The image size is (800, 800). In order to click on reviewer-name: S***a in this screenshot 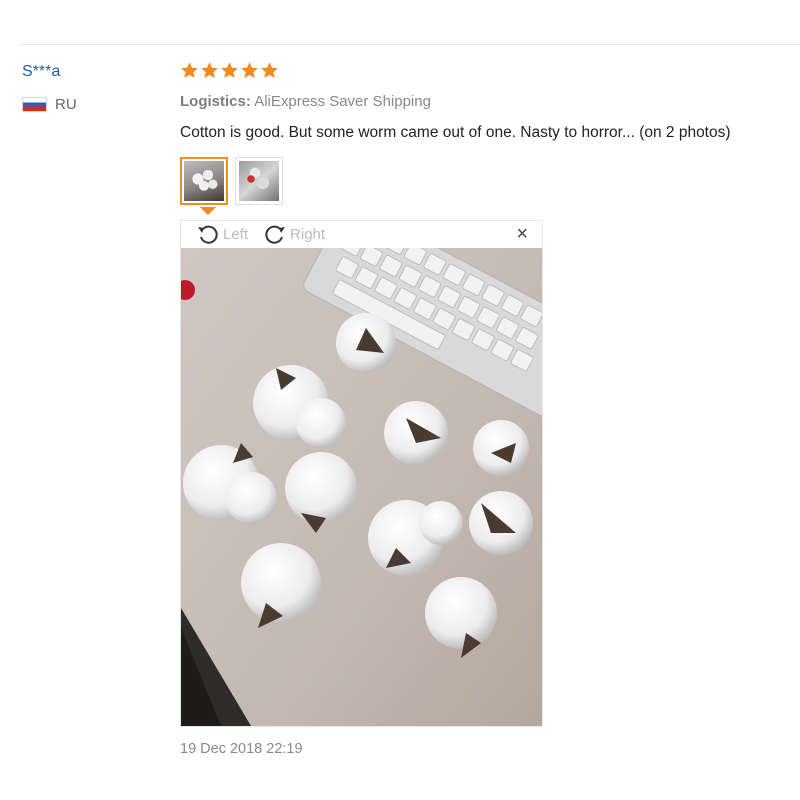, I will do `click(41, 72)`.